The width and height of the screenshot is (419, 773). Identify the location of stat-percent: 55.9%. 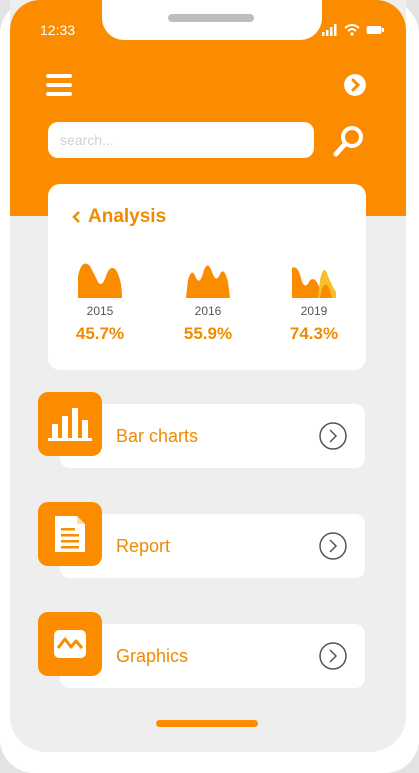
(208, 333).